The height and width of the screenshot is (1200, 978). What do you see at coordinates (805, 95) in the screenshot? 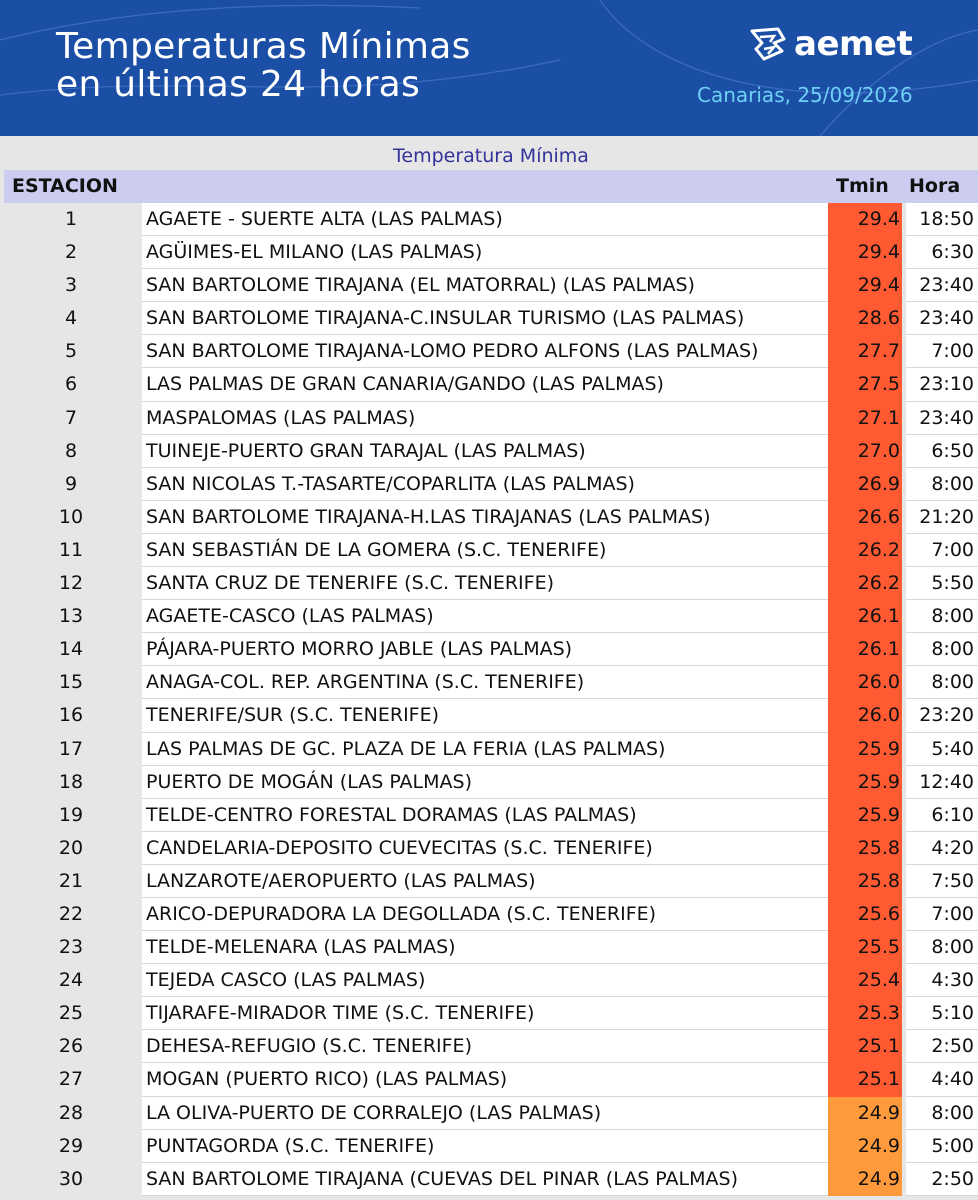
I see `region-date-label: Canarias, 25/09/2026` at bounding box center [805, 95].